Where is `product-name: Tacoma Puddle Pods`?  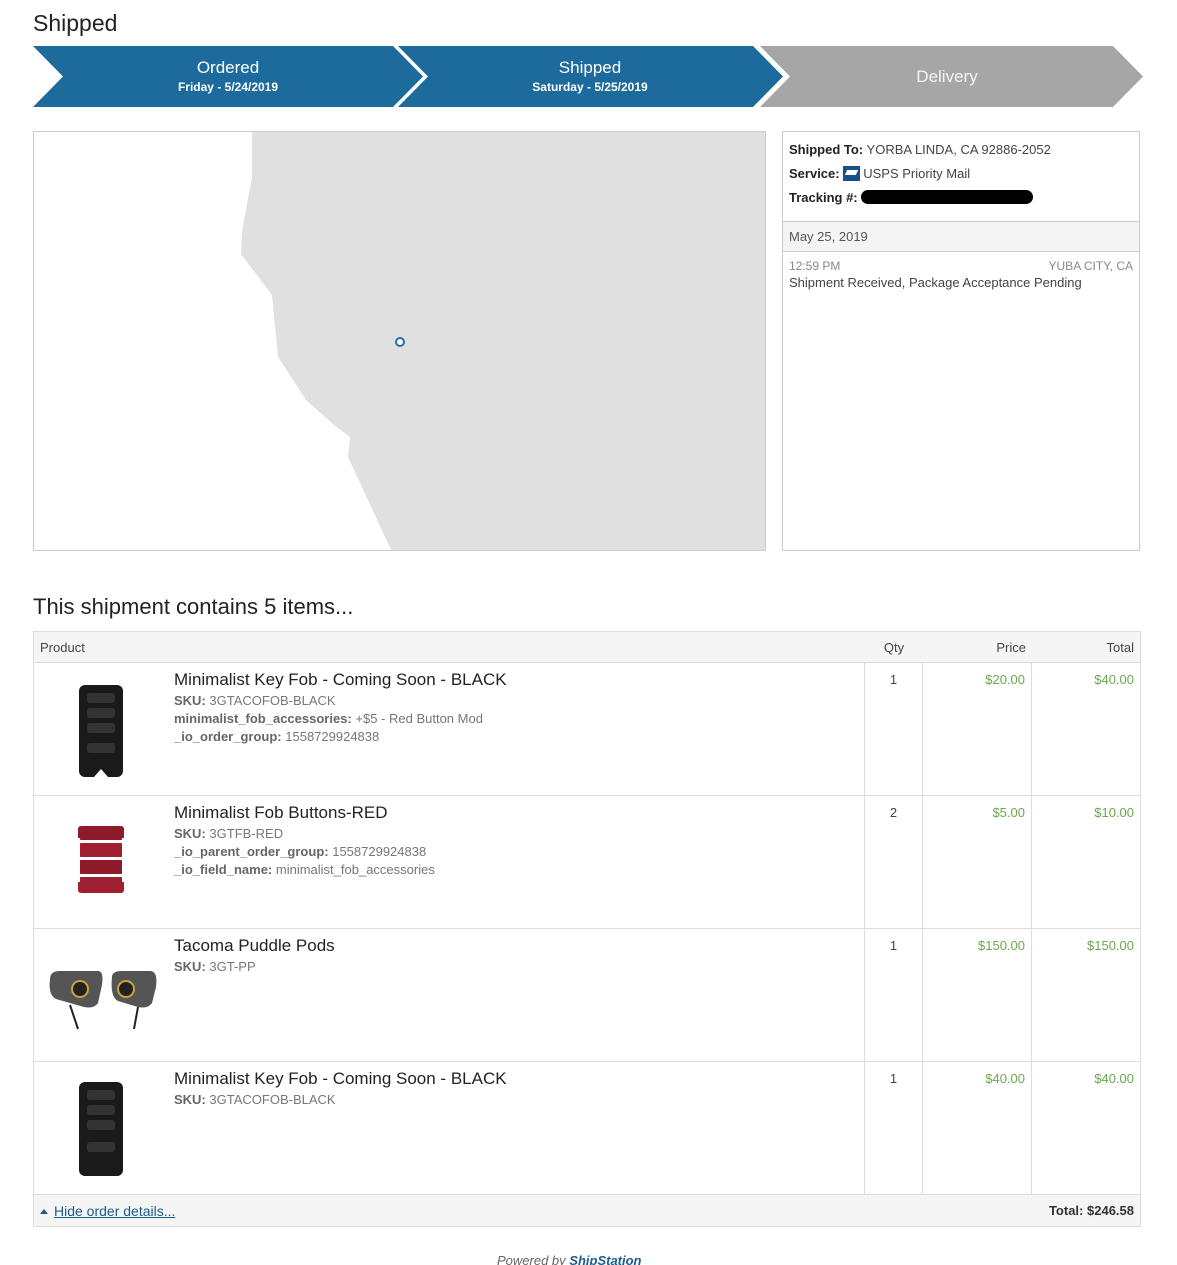
product-name: Tacoma Puddle Pods is located at coordinates (254, 945).